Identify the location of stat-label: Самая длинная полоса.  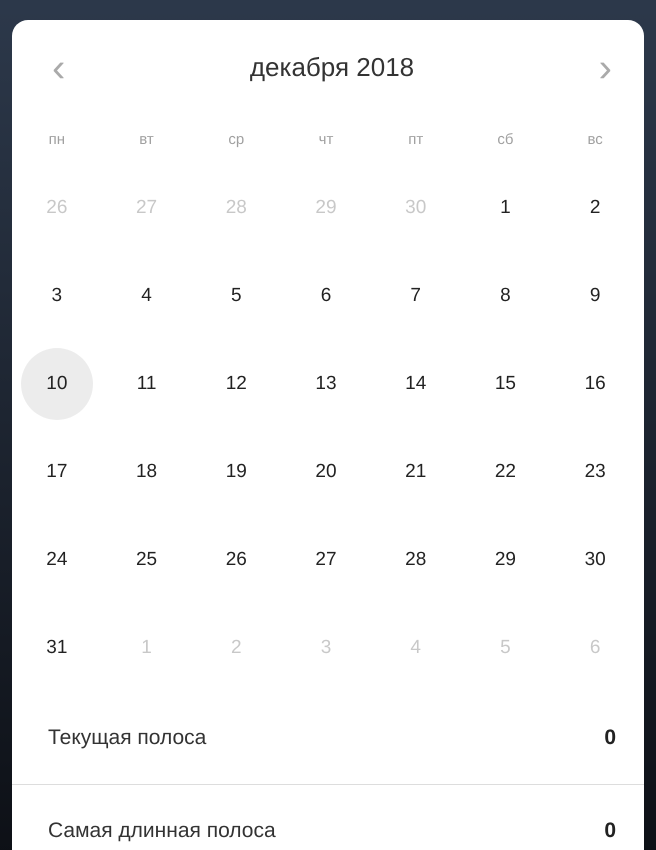
(162, 830).